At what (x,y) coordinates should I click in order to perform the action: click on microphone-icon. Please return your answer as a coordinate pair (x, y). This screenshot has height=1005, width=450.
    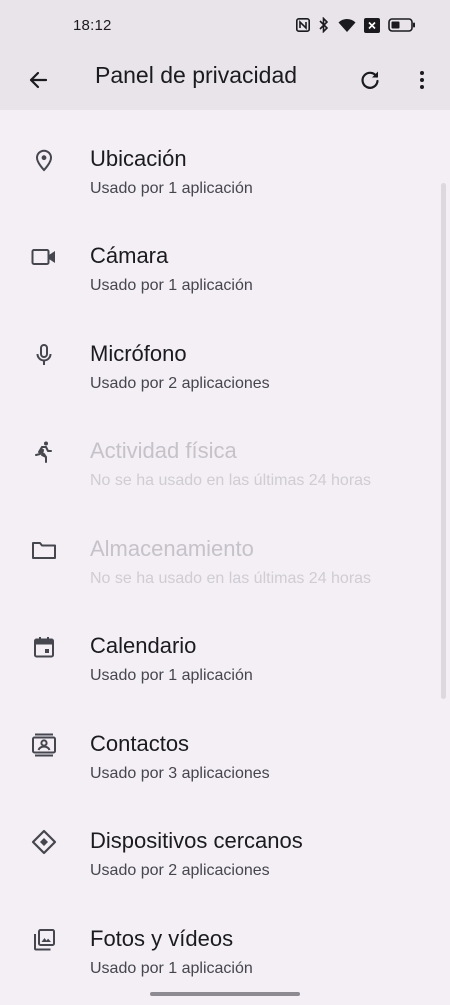
    Looking at the image, I should click on (44, 355).